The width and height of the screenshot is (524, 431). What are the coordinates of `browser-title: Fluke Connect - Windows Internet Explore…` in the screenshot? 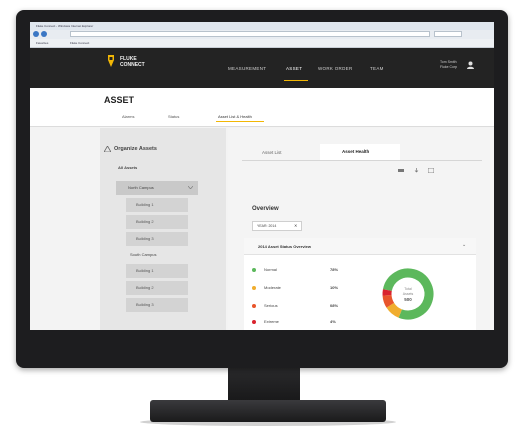 It's located at (65, 26).